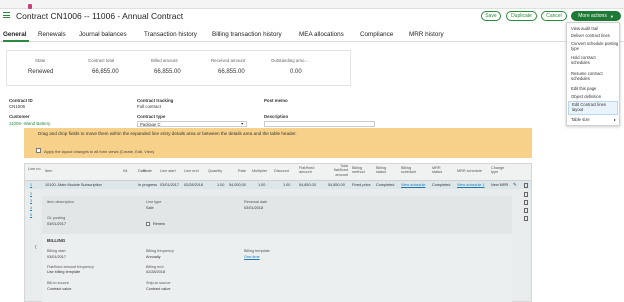 The height and width of the screenshot is (302, 624). Describe the element at coordinates (231, 72) in the screenshot. I see `summary-value-received: 66,855.00` at that location.